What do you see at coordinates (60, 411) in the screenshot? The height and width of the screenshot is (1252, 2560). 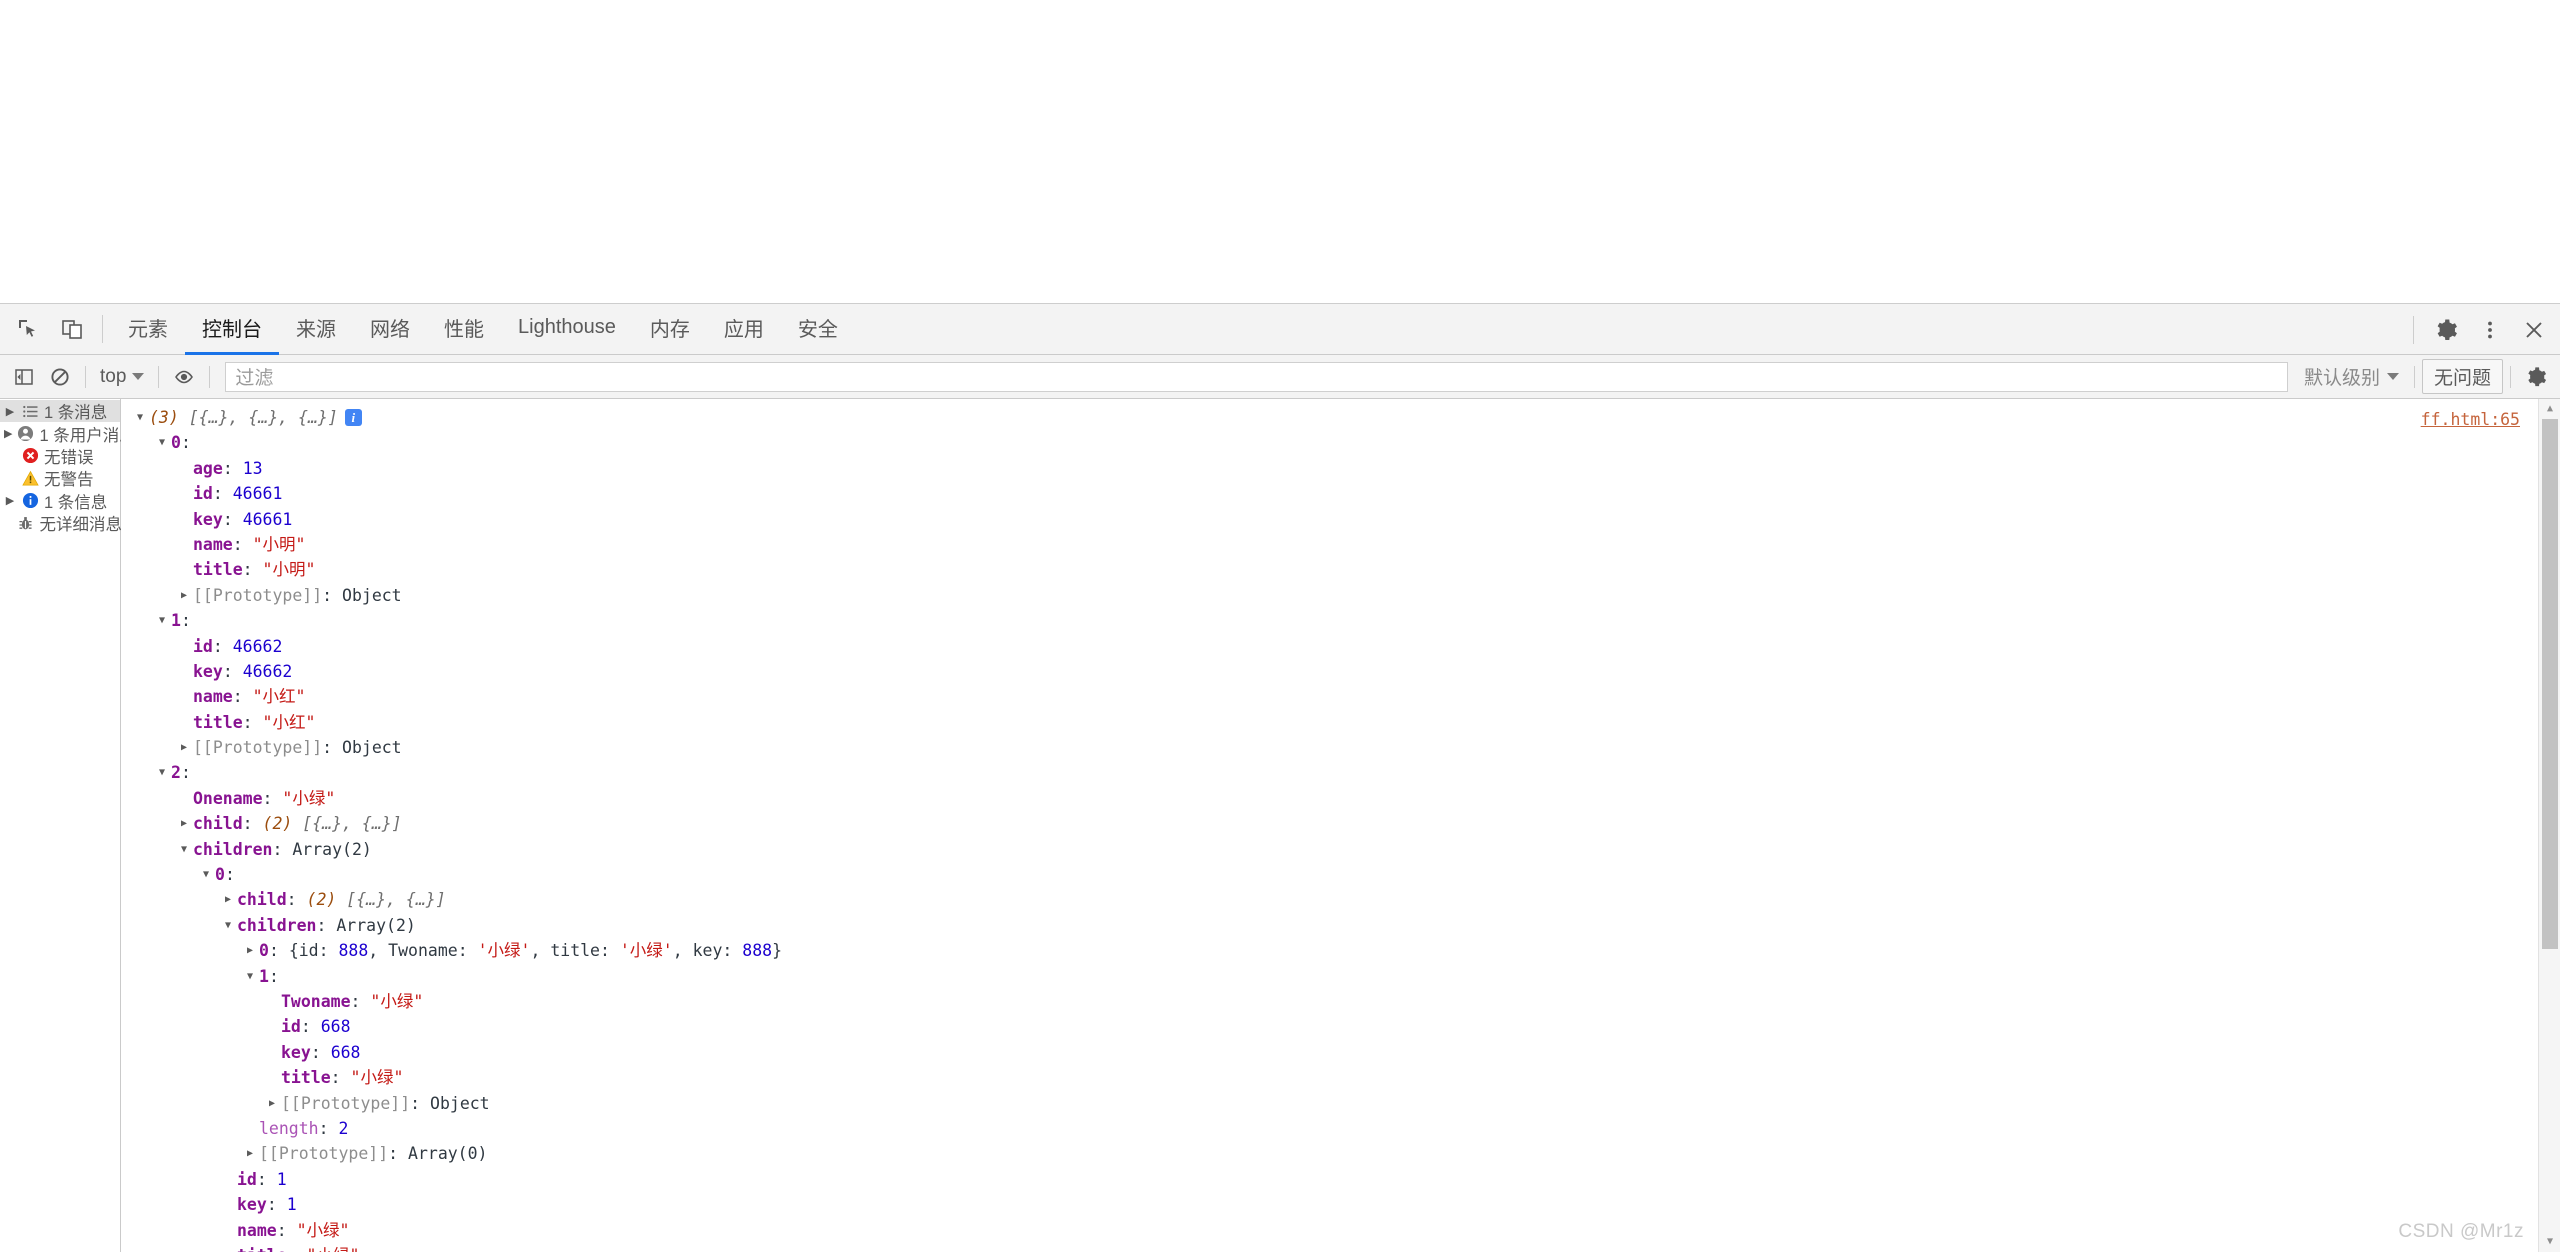 I see `sidebar-item-messages: ▶ 1 条消息` at bounding box center [60, 411].